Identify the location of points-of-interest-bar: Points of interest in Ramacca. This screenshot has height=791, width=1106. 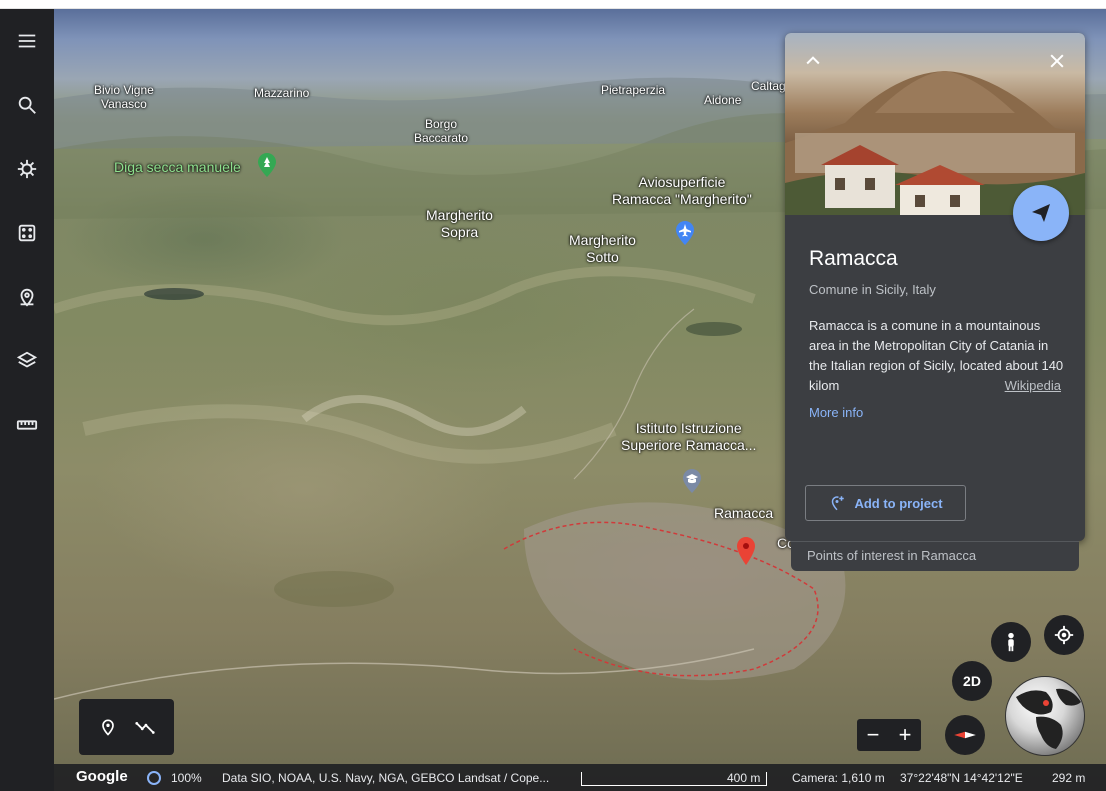
(935, 556).